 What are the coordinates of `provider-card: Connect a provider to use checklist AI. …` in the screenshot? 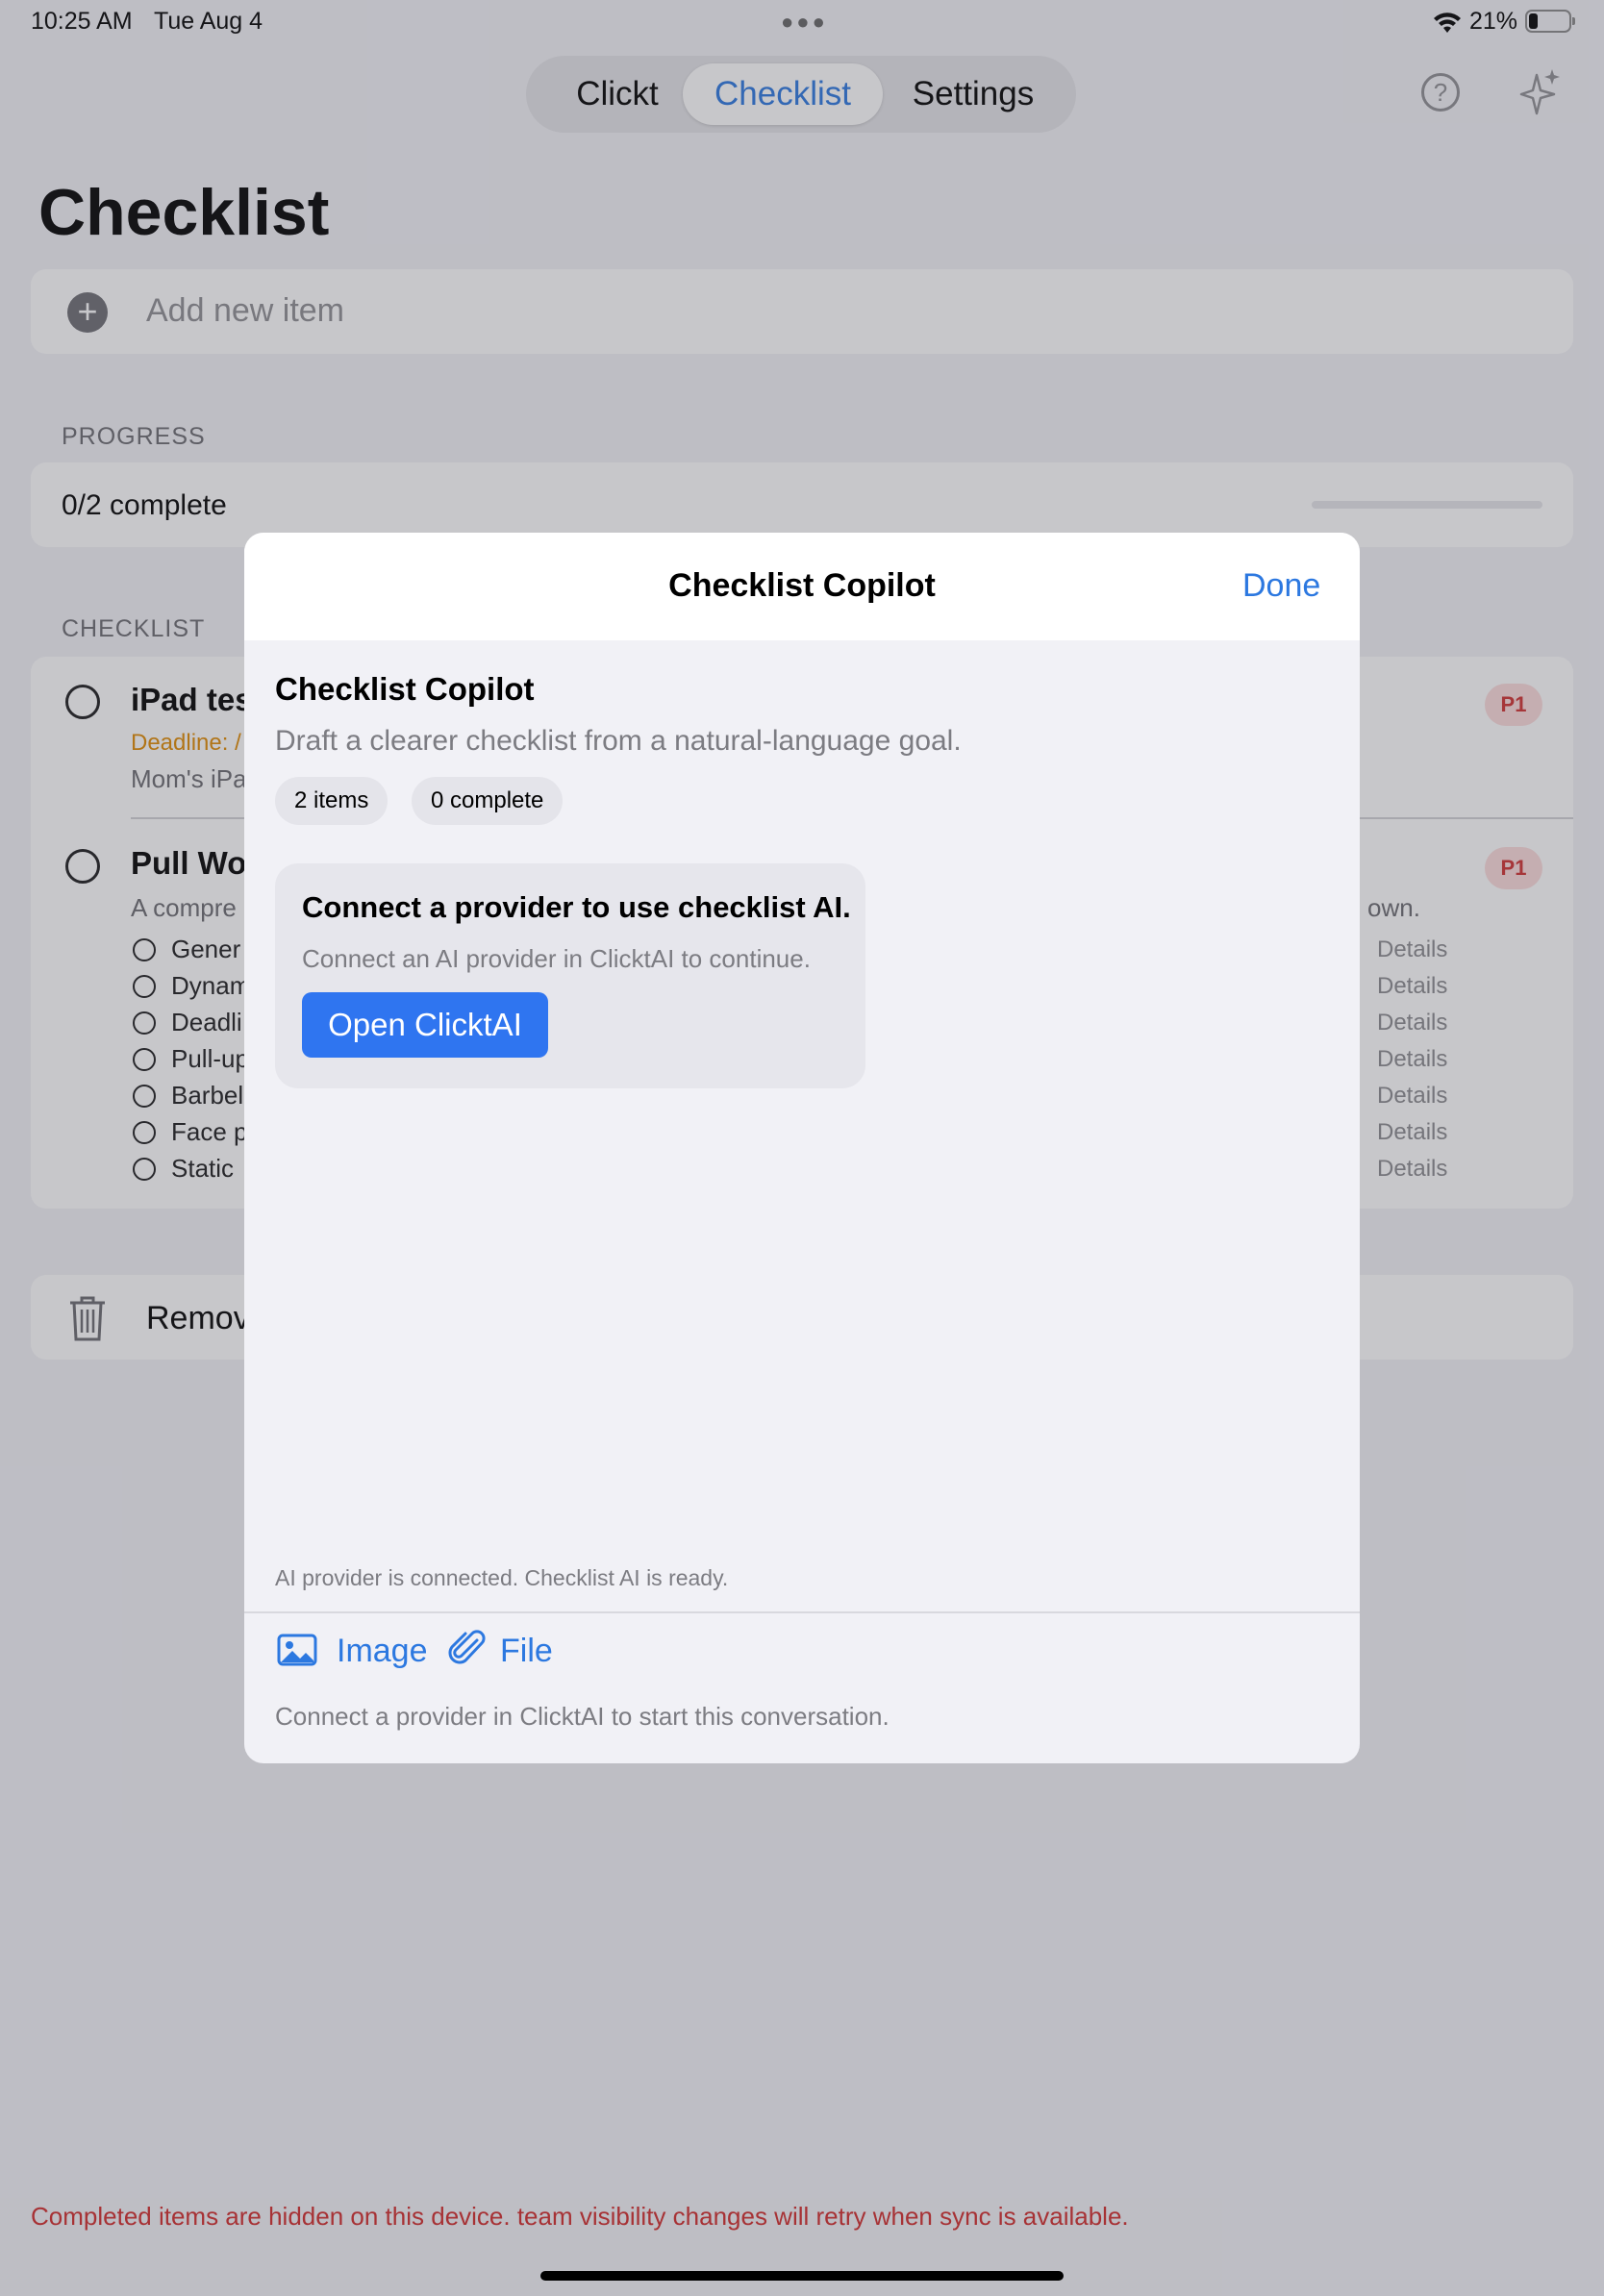 It's located at (570, 975).